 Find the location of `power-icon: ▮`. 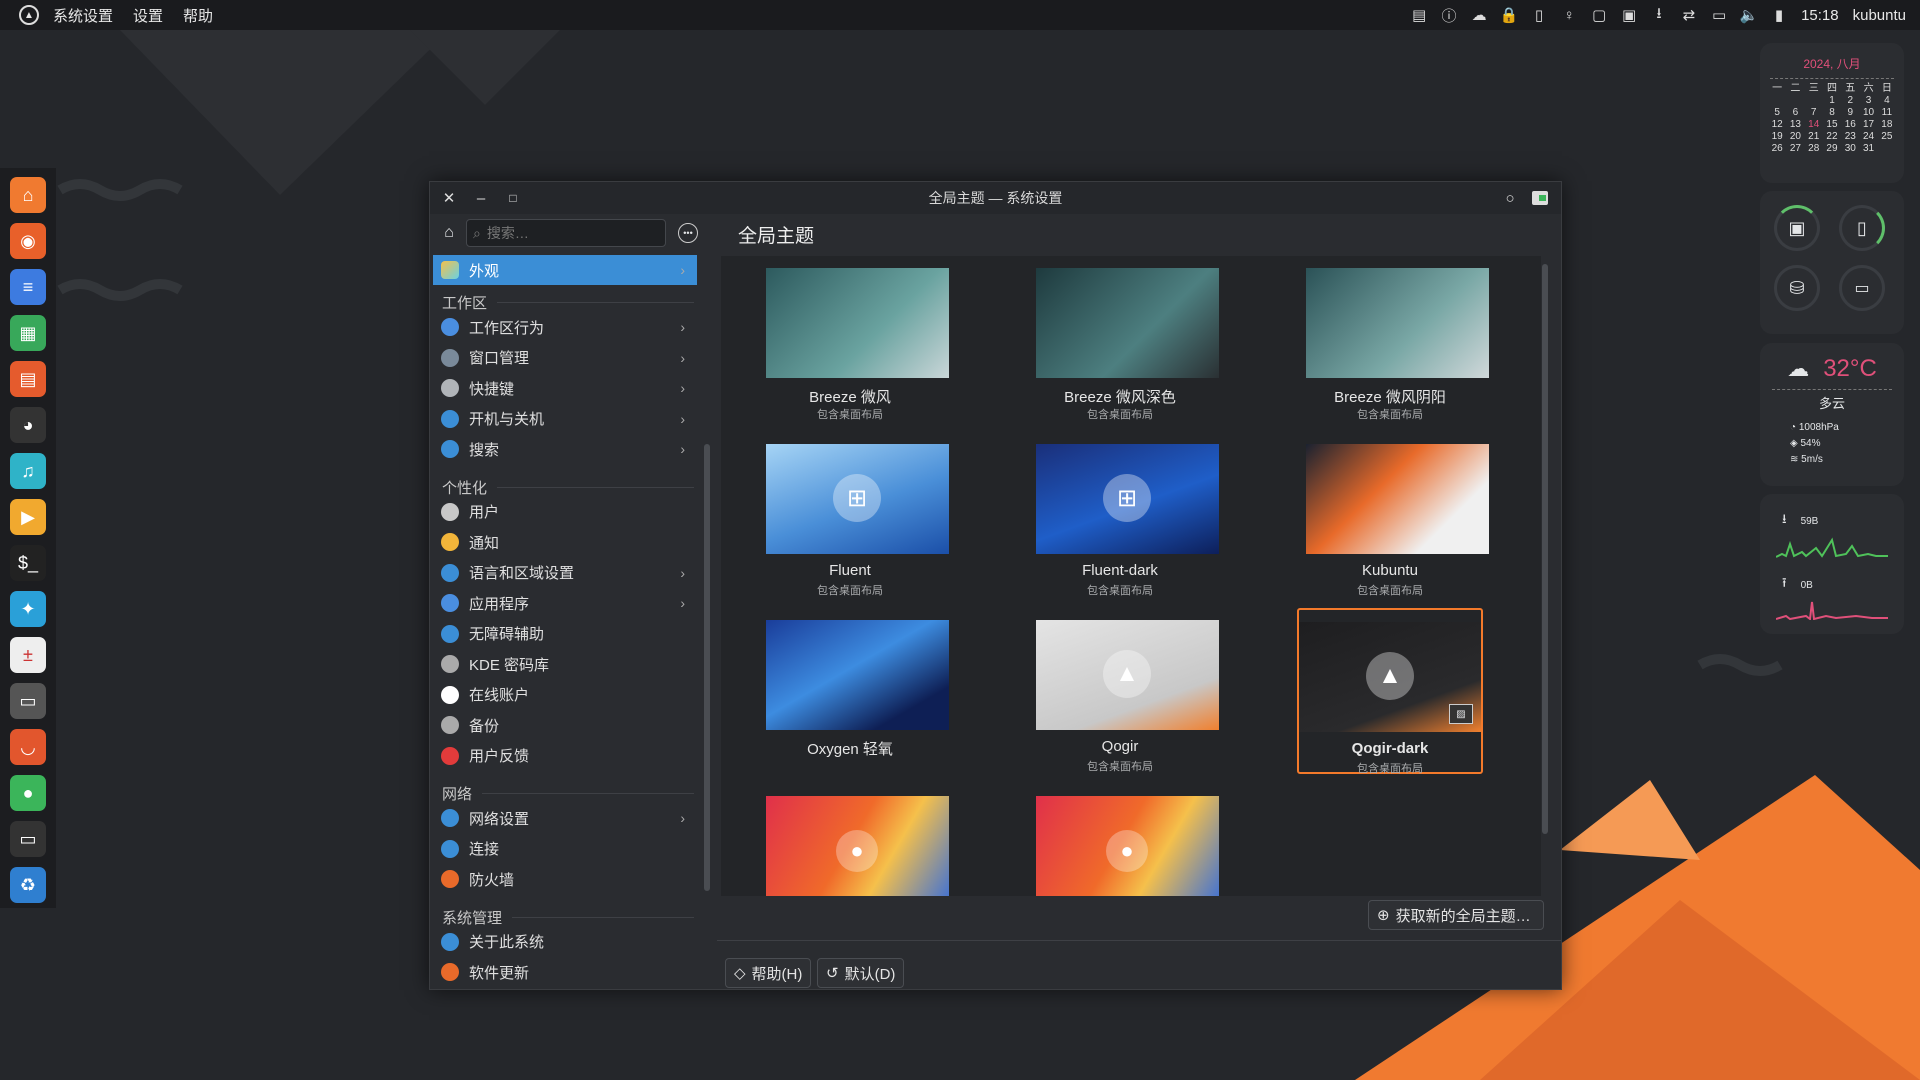

power-icon: ▮ is located at coordinates (1779, 15).